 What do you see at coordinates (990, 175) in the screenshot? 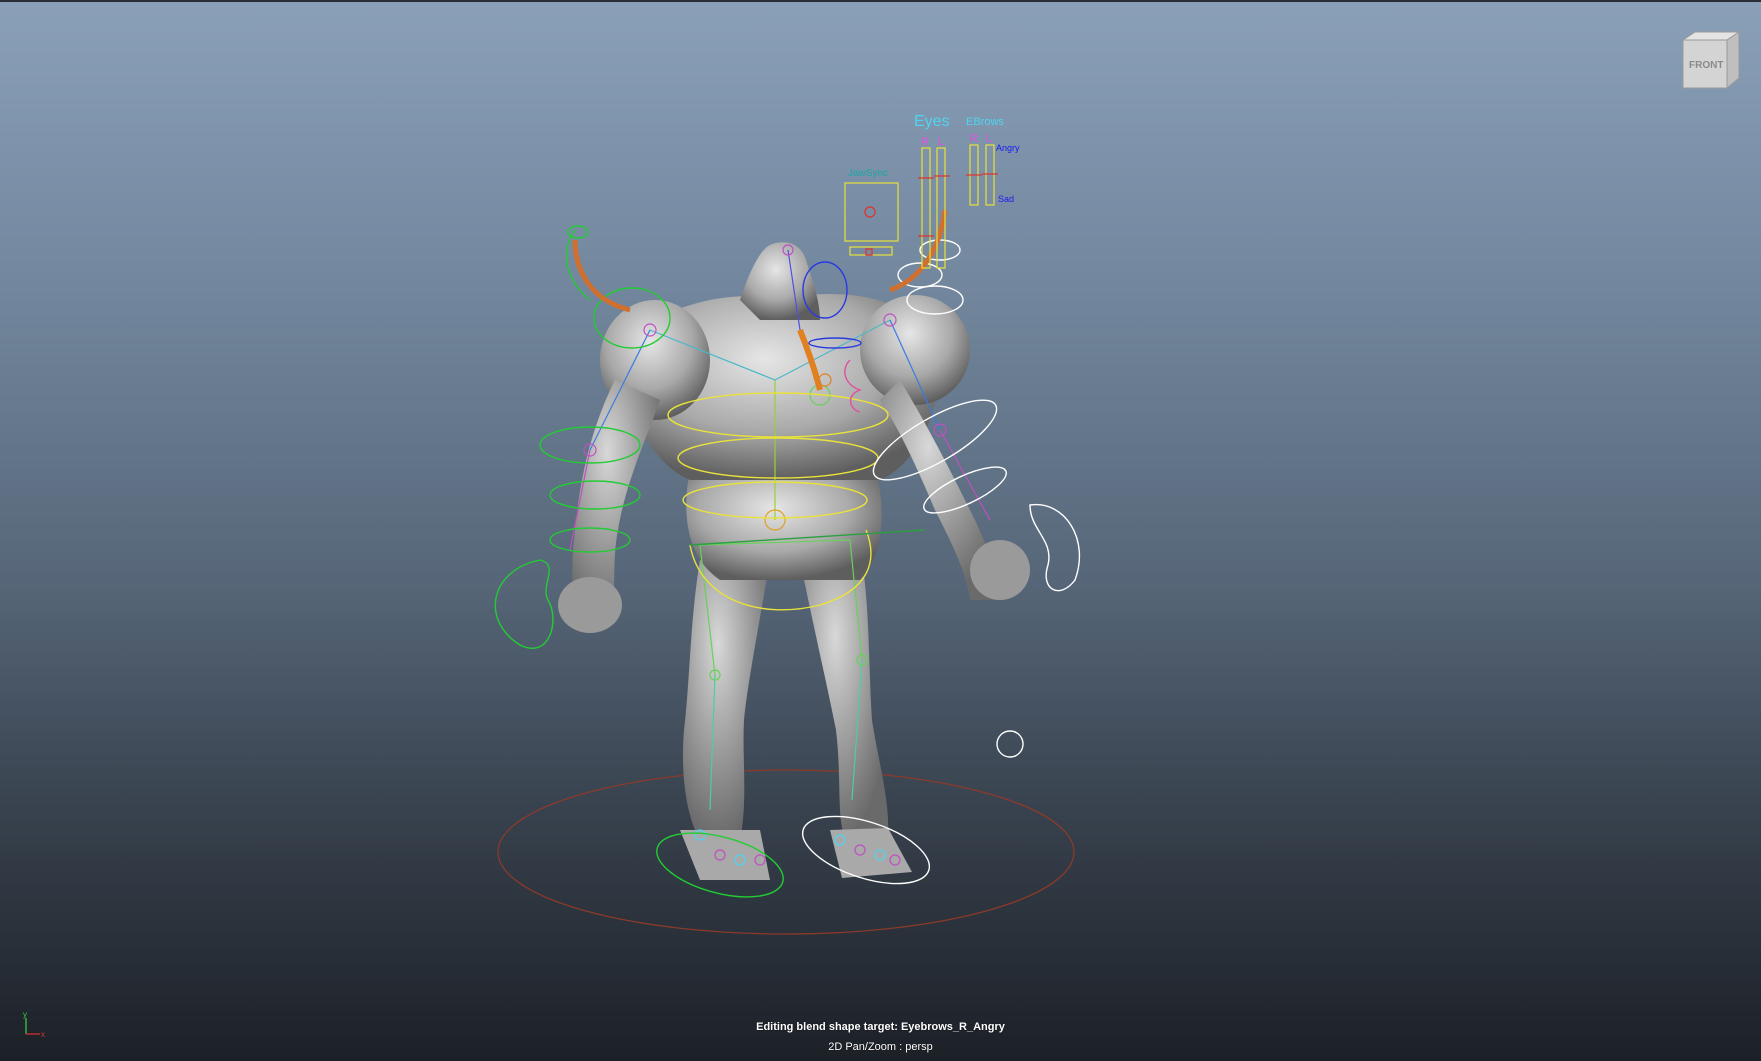
I see `brow-l-slider` at bounding box center [990, 175].